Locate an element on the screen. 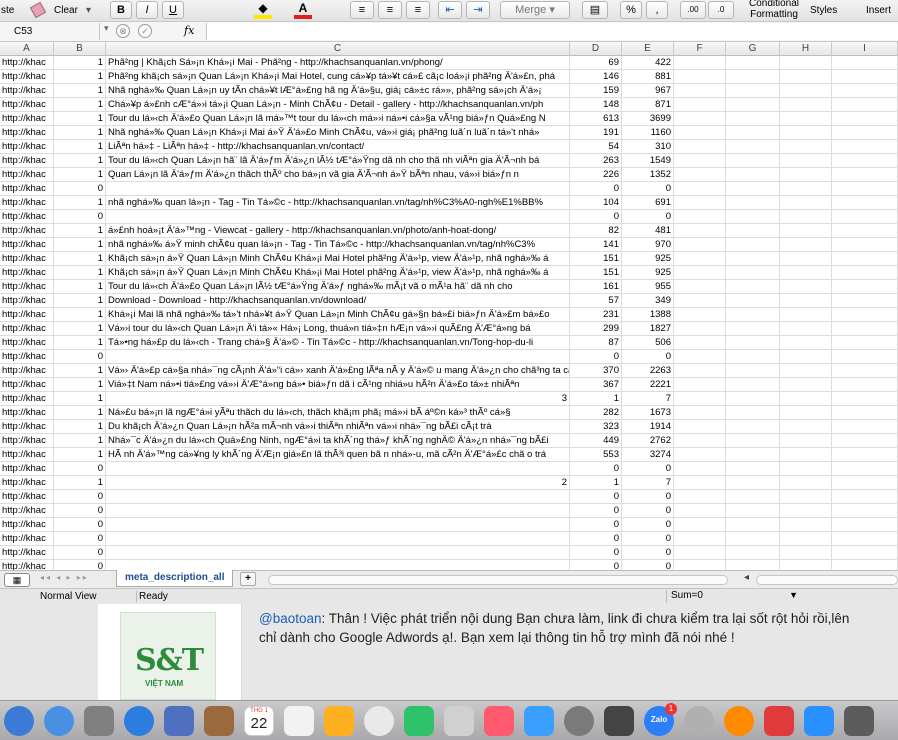  align-left-button: ≡ is located at coordinates (362, 10).